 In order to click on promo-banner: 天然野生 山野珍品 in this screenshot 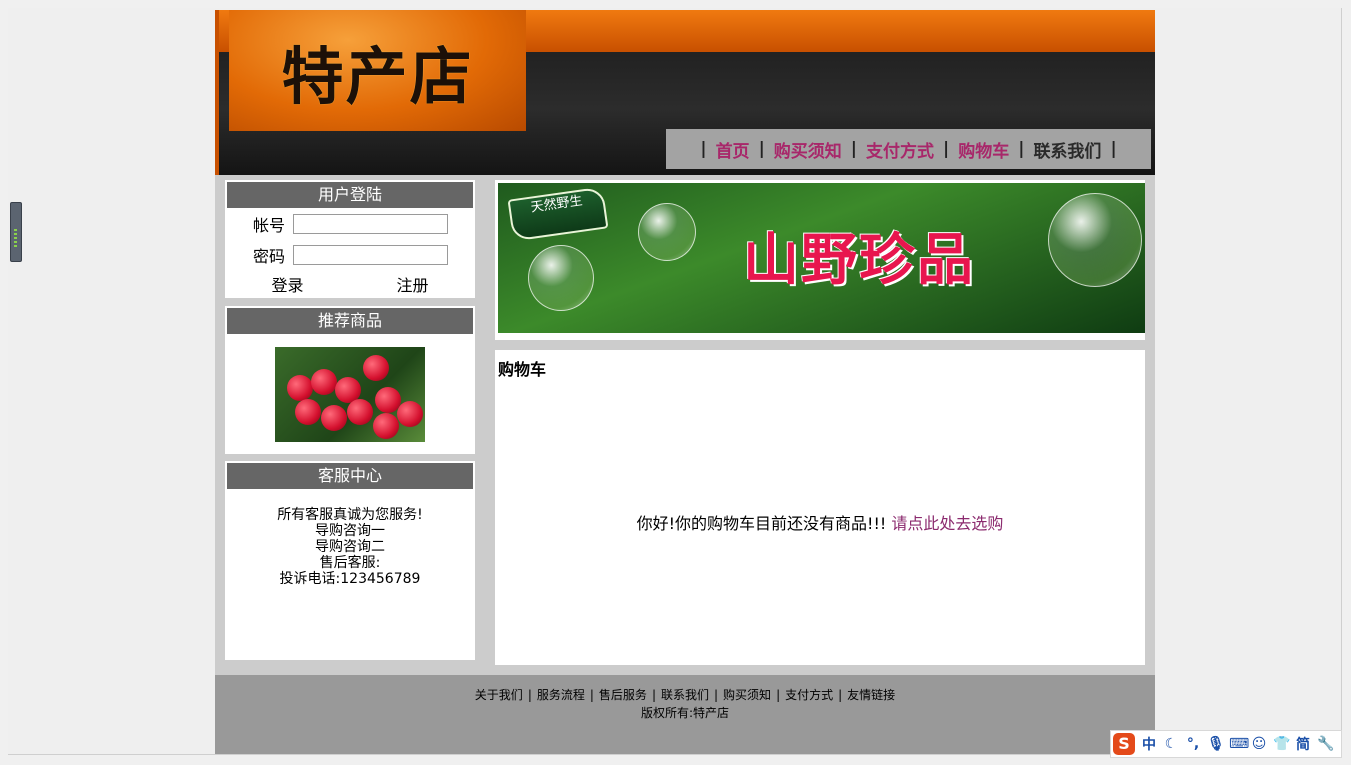, I will do `click(821, 258)`.